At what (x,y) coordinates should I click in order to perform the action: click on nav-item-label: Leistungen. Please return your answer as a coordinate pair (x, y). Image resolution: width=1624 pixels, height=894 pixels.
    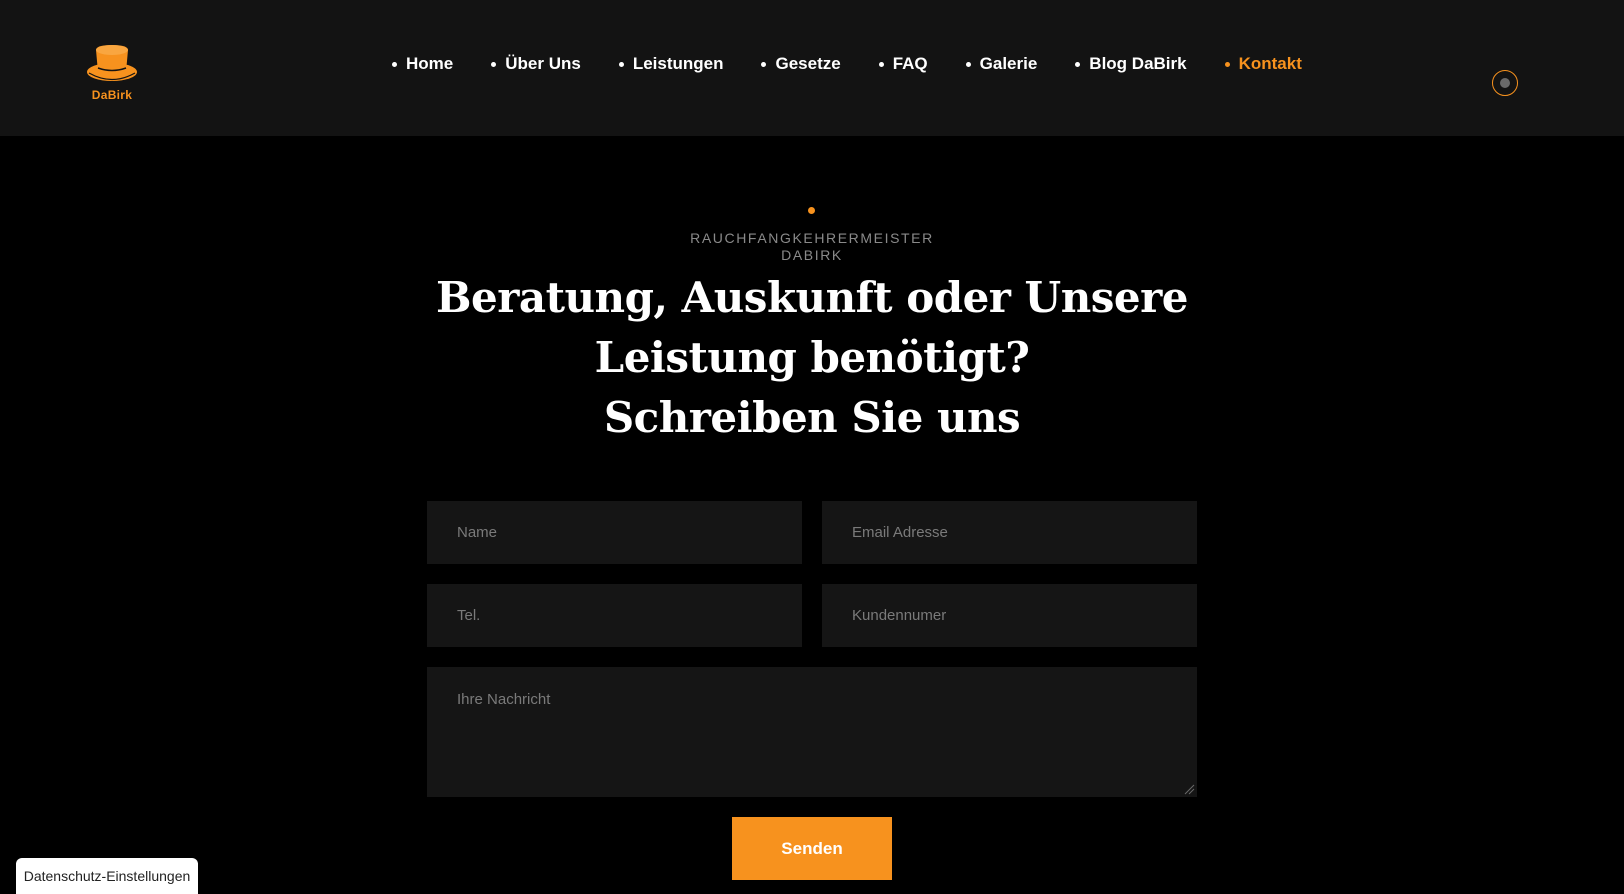
    Looking at the image, I should click on (678, 63).